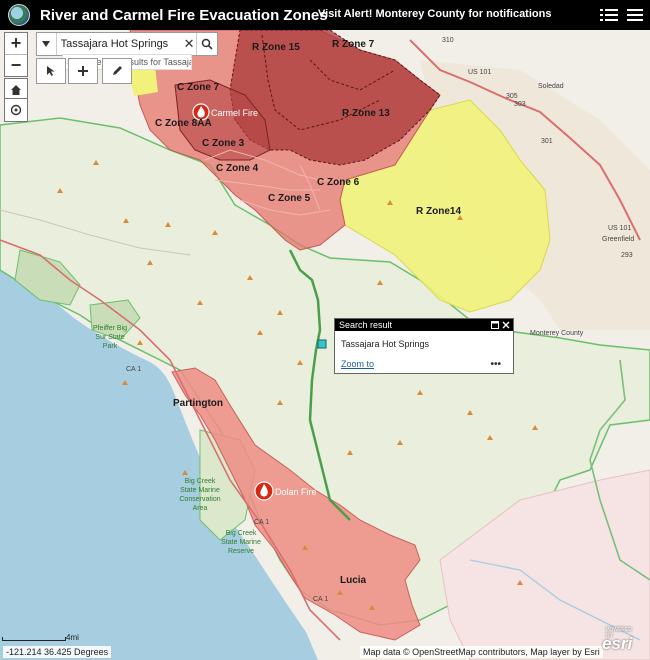 Image resolution: width=650 pixels, height=660 pixels. Describe the element at coordinates (547, 141) in the screenshot. I see `label-route-301: 301` at that location.